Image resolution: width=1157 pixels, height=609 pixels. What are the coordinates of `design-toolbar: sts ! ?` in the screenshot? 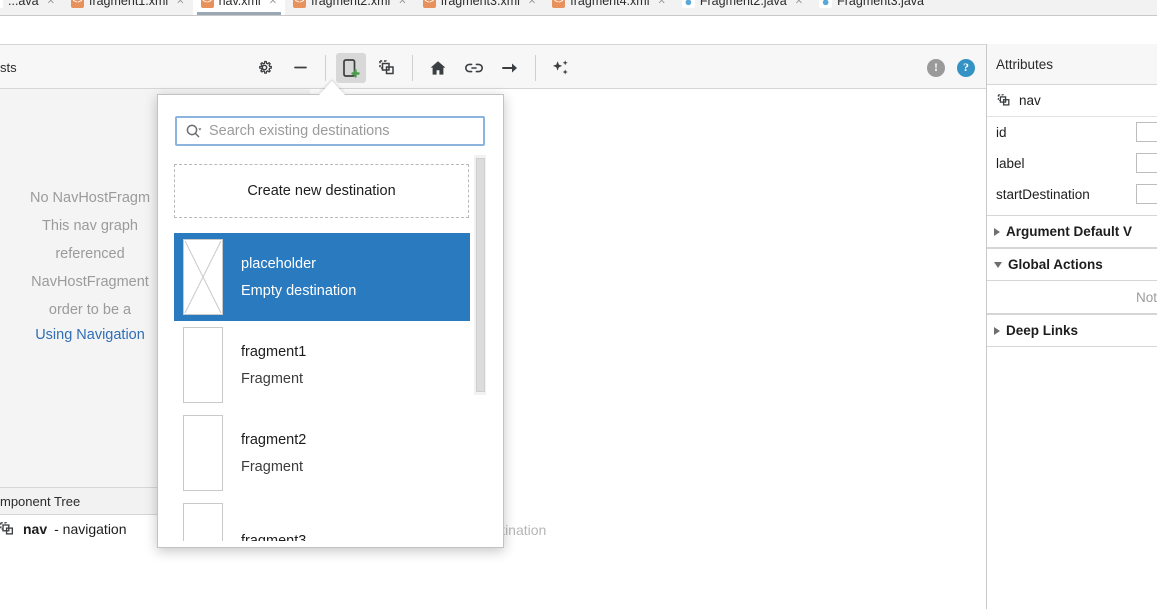 It's located at (493, 66).